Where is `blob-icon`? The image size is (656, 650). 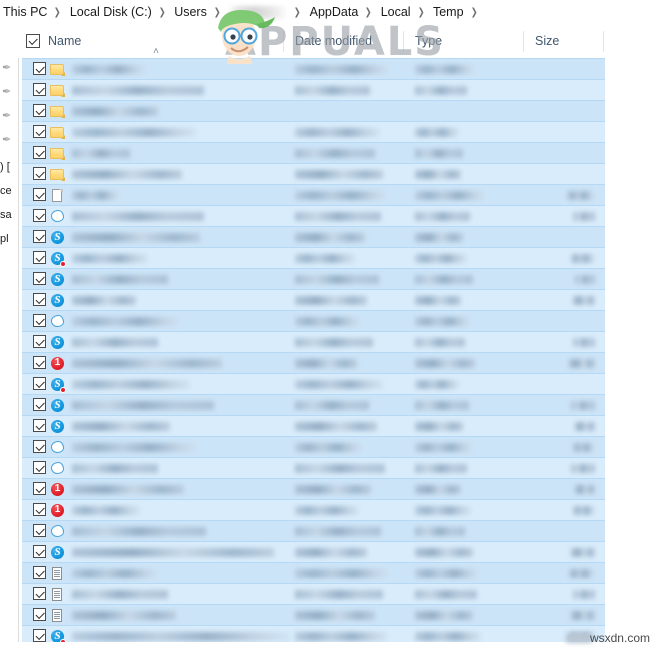
blob-icon is located at coordinates (57, 447).